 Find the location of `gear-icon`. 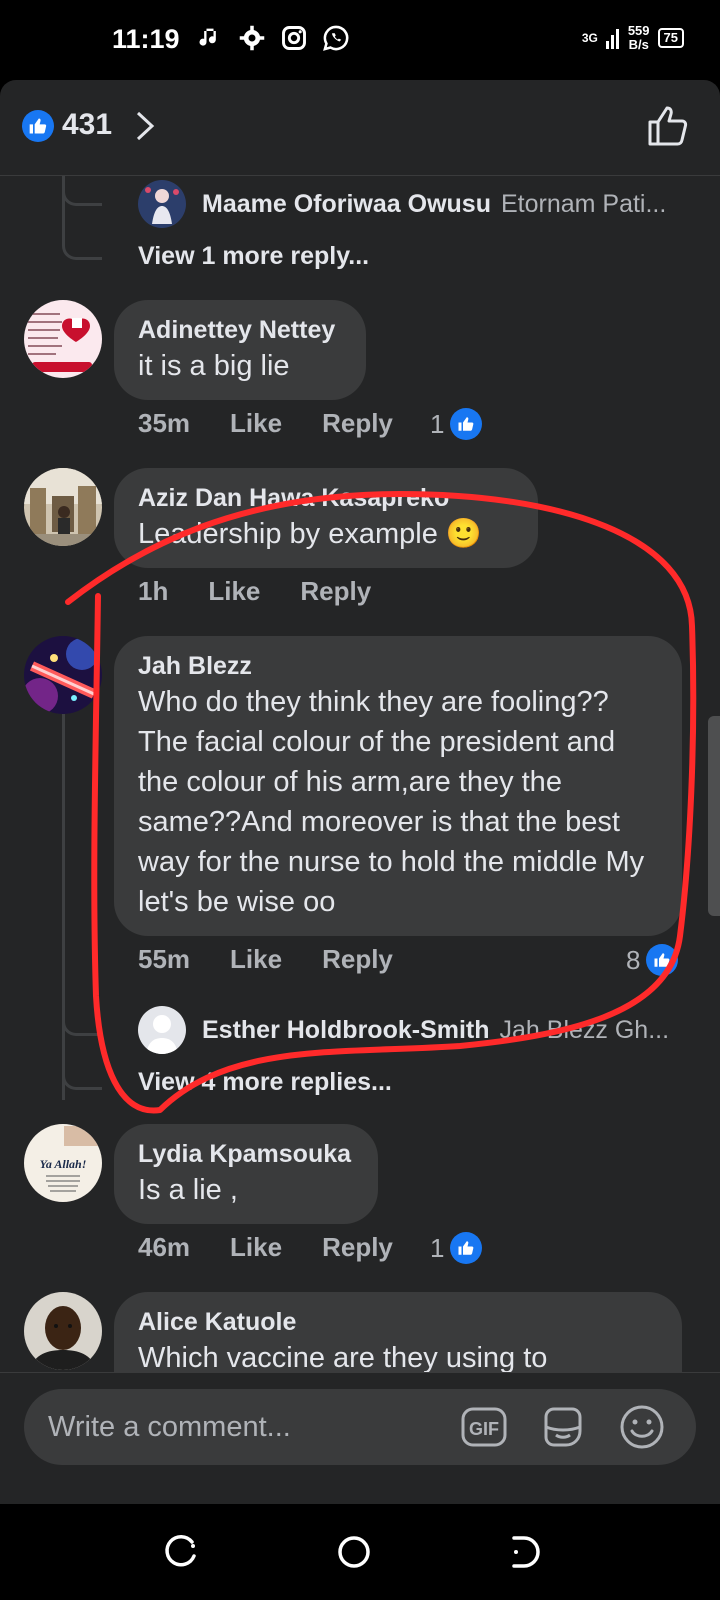

gear-icon is located at coordinates (252, 38).